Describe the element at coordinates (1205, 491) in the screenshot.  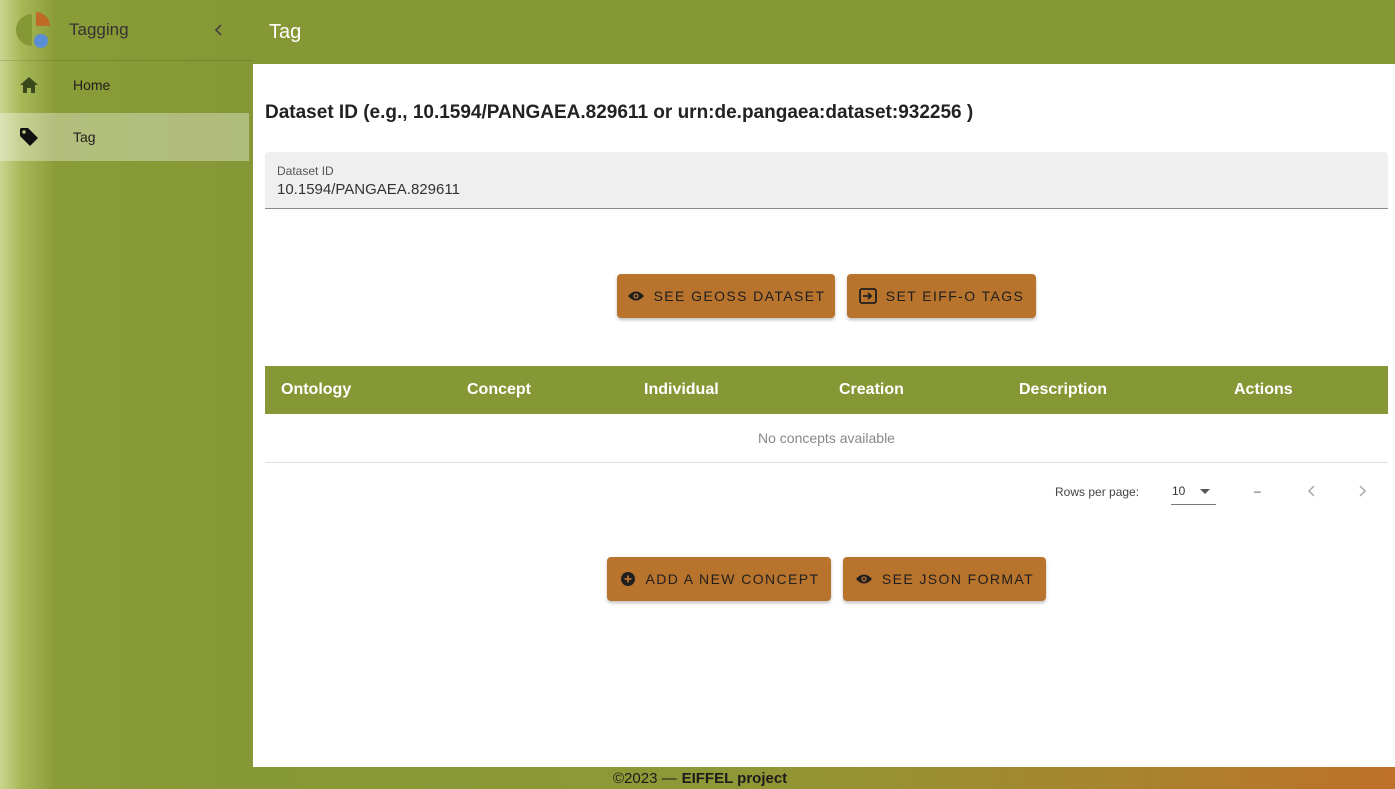
I see `caret-down-icon` at that location.